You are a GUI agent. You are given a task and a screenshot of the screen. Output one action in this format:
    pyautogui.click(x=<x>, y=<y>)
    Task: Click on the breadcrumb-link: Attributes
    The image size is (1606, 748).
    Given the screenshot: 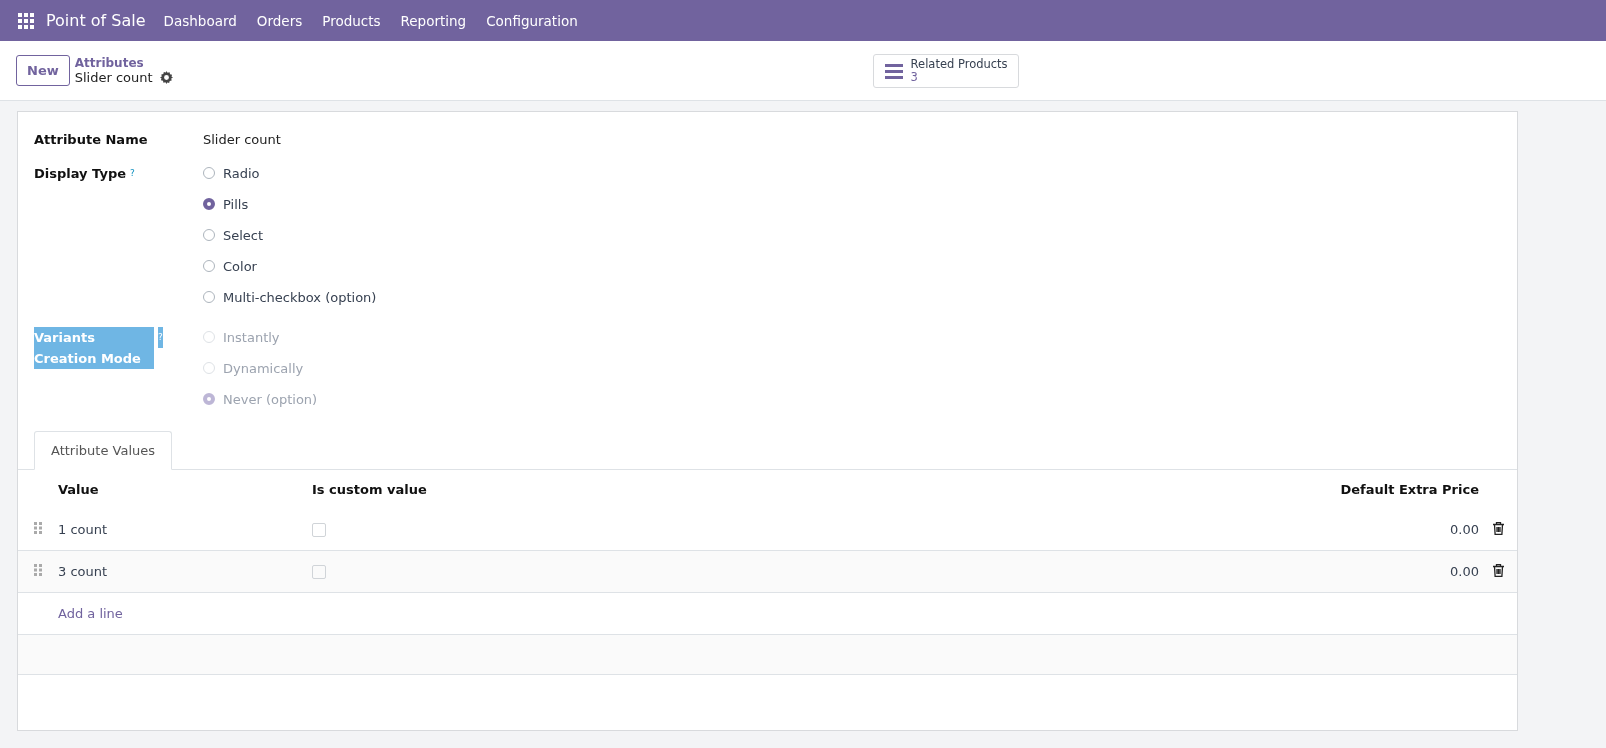 What is the action you would take?
    pyautogui.click(x=123, y=63)
    